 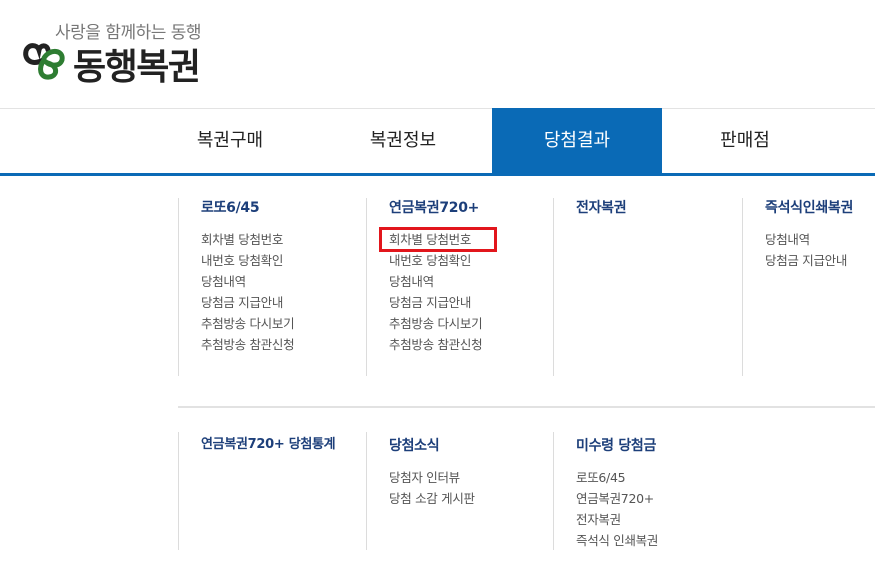 I want to click on menu-link: 회차별 당첨번호, so click(x=284, y=239).